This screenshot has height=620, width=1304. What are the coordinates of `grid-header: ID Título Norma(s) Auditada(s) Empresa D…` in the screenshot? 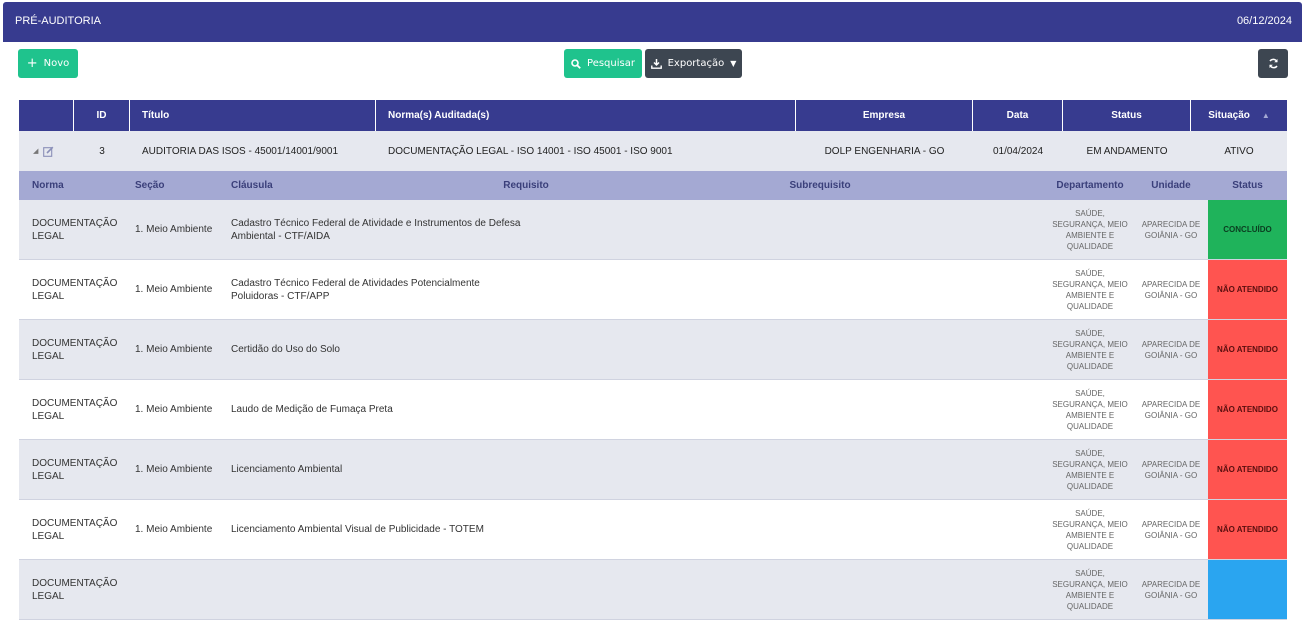 It's located at (653, 115).